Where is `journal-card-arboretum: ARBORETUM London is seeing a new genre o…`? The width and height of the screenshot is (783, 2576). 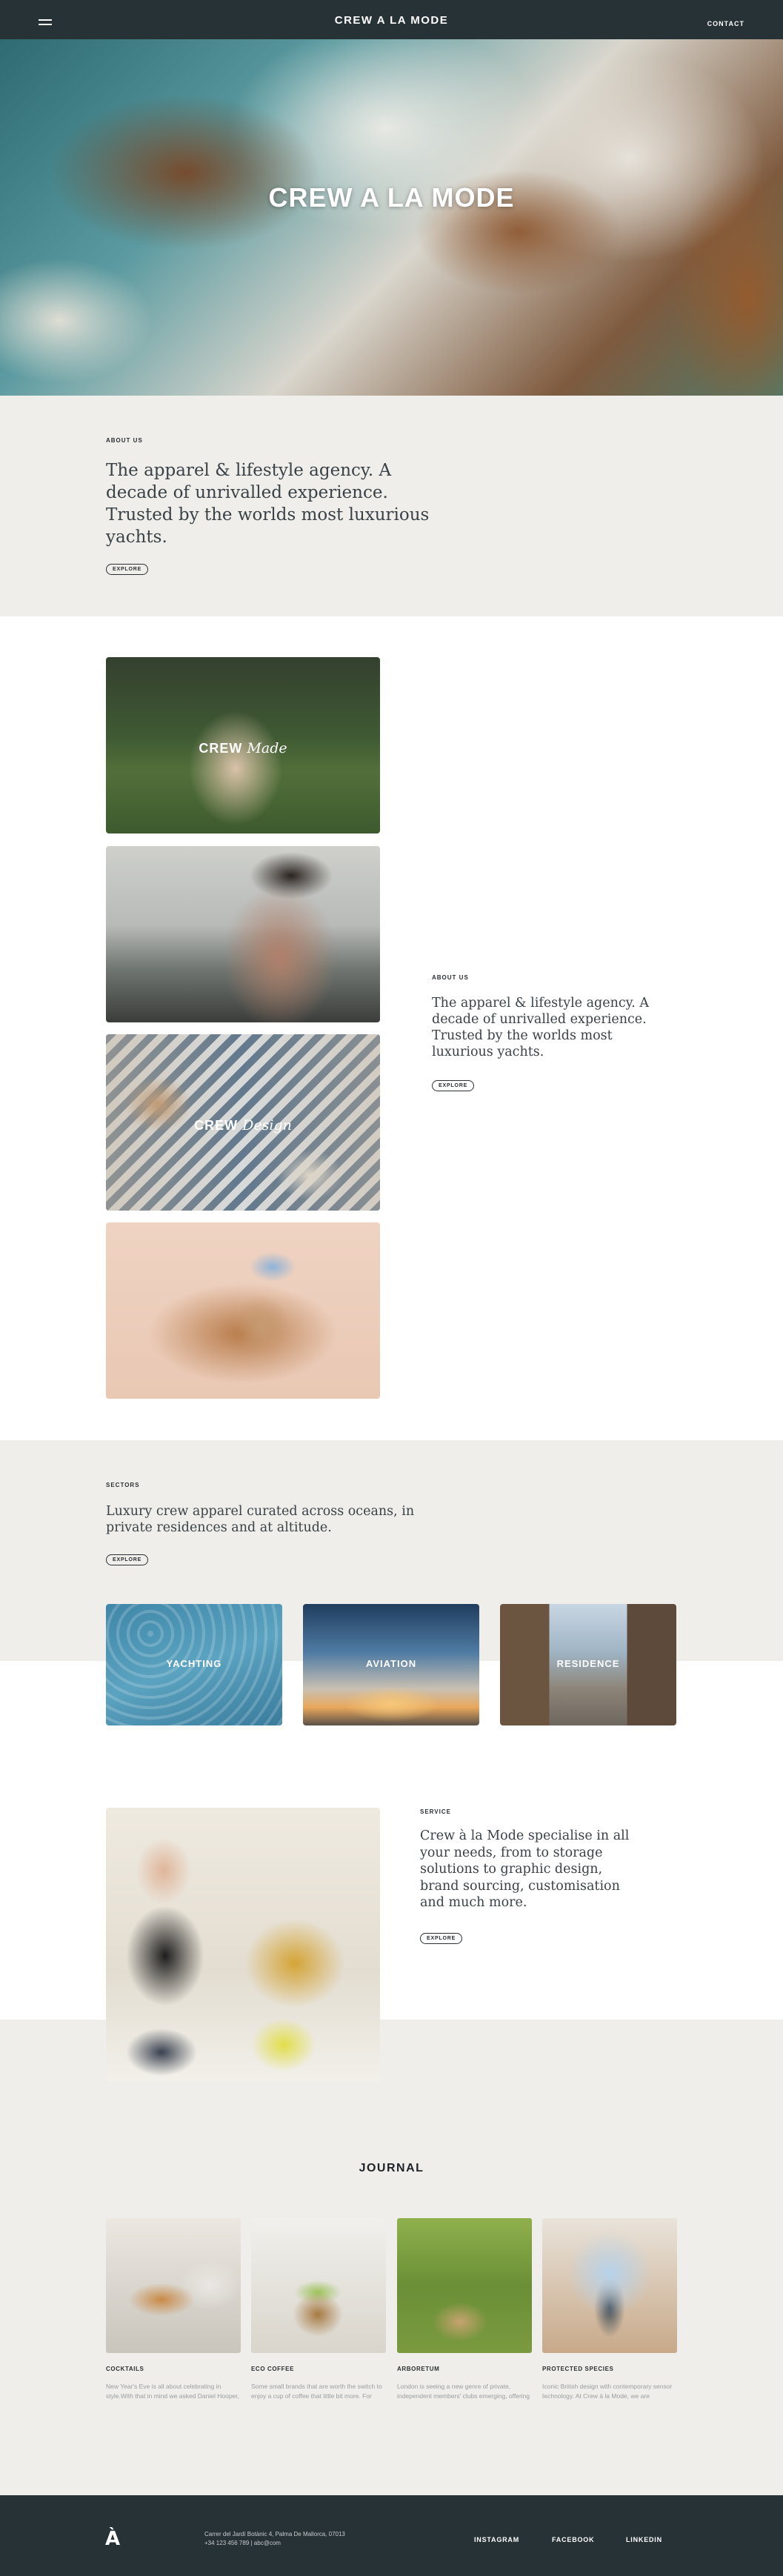
journal-card-arboretum: ARBORETUM London is seeing a new genre o… is located at coordinates (465, 2309).